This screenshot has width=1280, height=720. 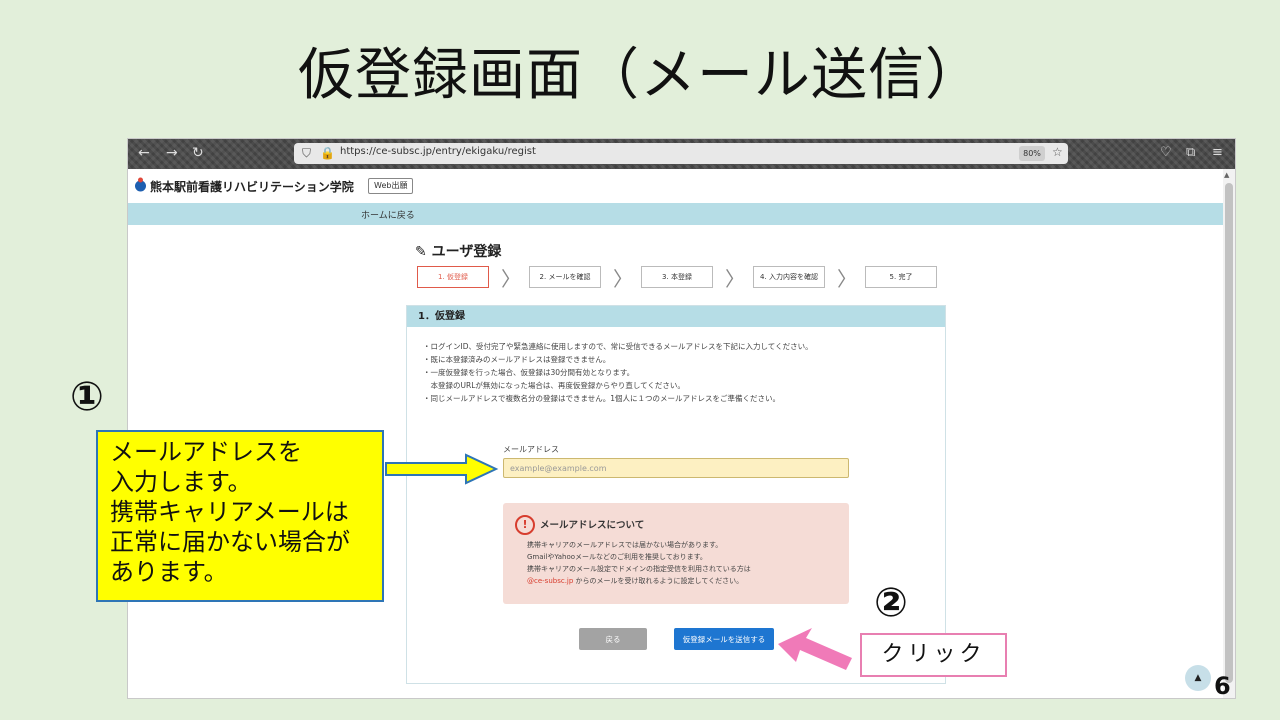 I want to click on slide-title: 仮登録画面（メール送信）, so click(x=640, y=75).